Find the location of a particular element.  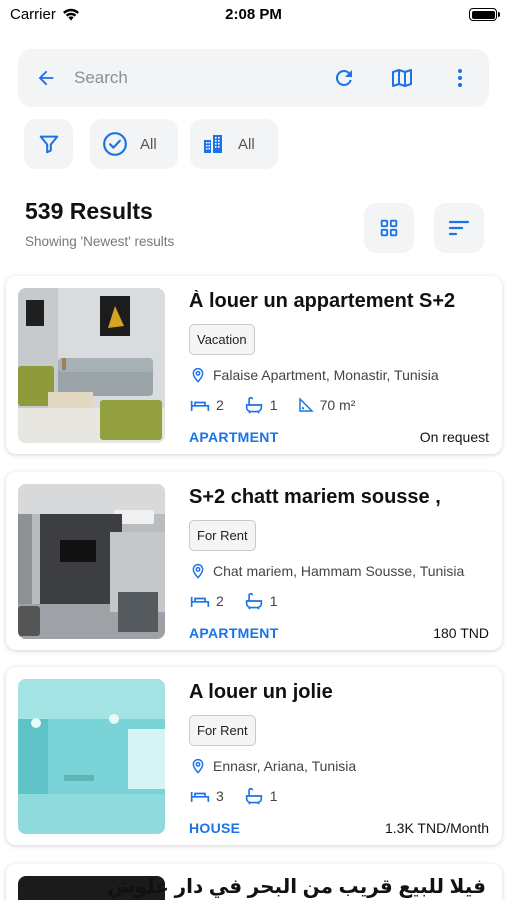

back-button is located at coordinates (46, 78).